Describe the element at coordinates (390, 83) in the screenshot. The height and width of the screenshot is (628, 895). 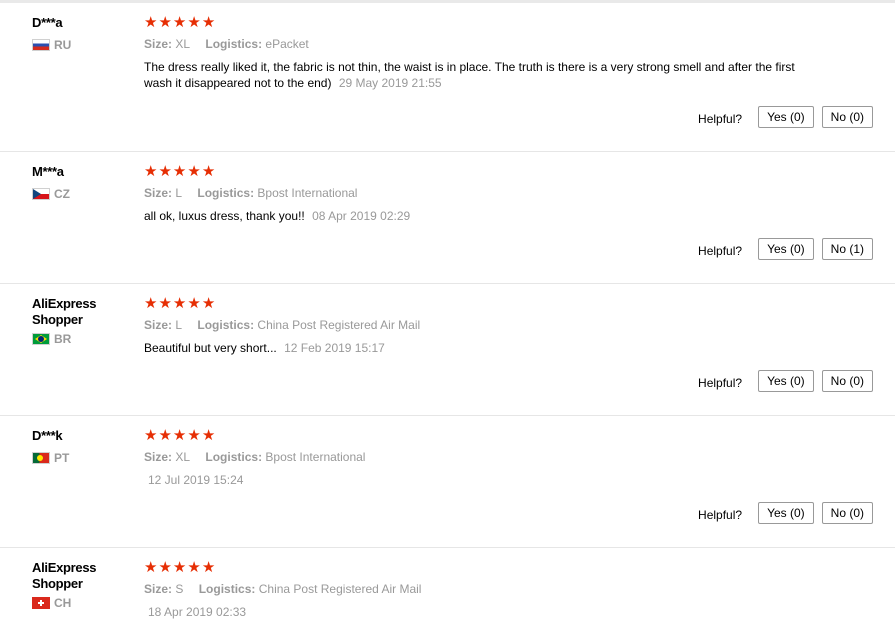
I see `review-date: 29 May 2019 21:55` at that location.